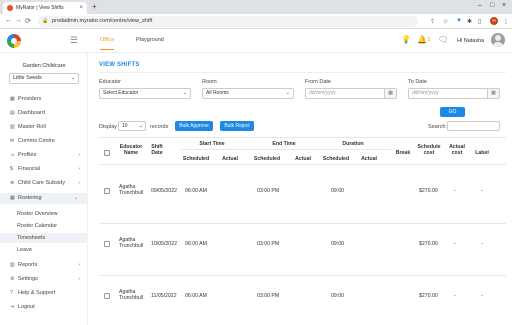  What do you see at coordinates (351, 93) in the screenshot?
I see `from-date-input: dd/mm/yyyy ▦` at bounding box center [351, 93].